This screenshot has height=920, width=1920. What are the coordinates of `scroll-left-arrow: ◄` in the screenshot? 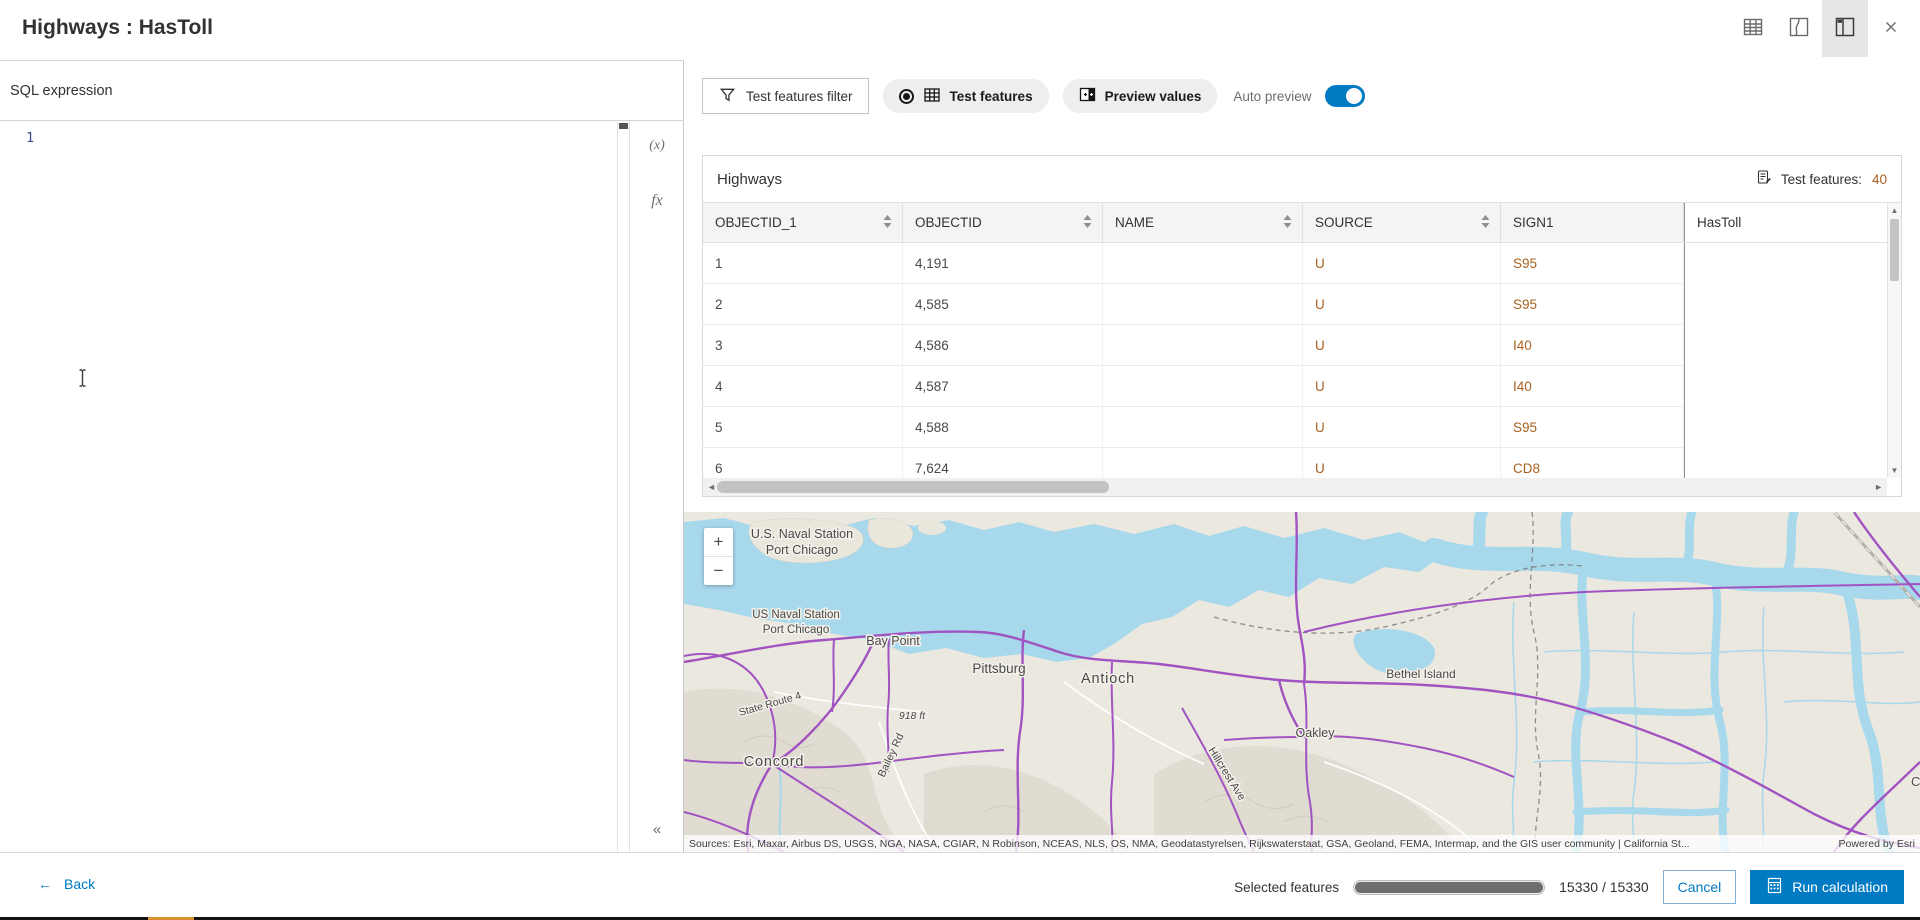 It's located at (711, 487).